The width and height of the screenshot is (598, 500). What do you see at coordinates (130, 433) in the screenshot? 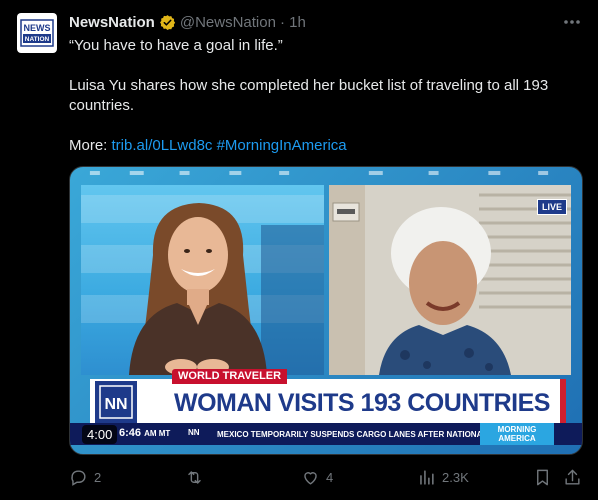
I see `clock-value: 6:46` at bounding box center [130, 433].